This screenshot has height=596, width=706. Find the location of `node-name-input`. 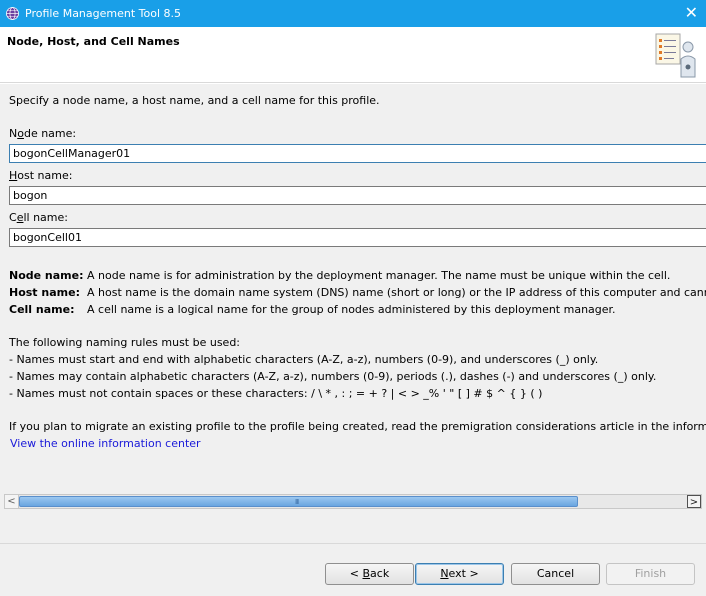

node-name-input is located at coordinates (358, 153).